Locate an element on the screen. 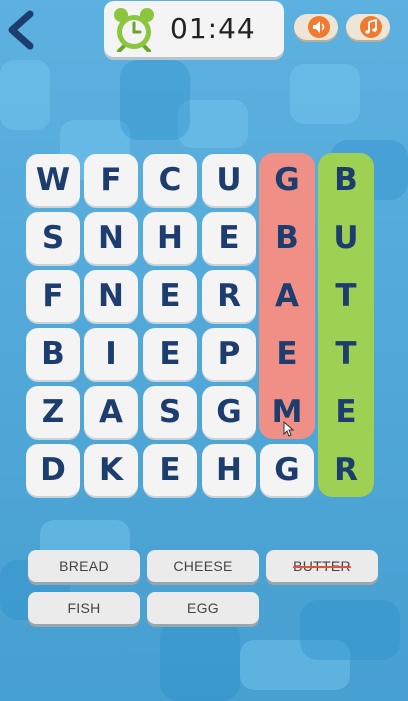 The image size is (408, 701). word-item-fish: FISH is located at coordinates (84, 608).